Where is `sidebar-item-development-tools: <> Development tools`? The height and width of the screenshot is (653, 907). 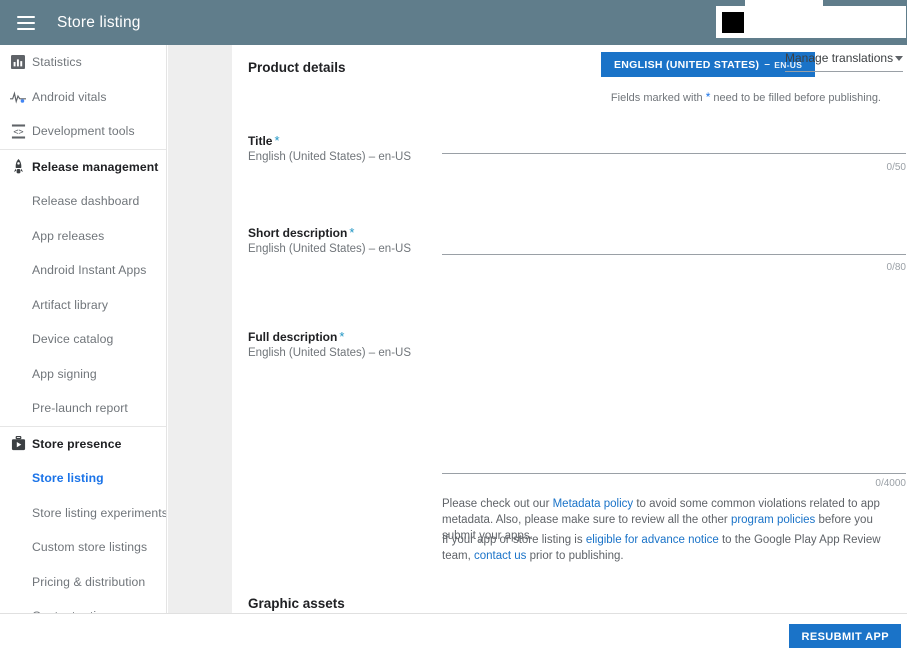
sidebar-item-development-tools: <> Development tools is located at coordinates (83, 131).